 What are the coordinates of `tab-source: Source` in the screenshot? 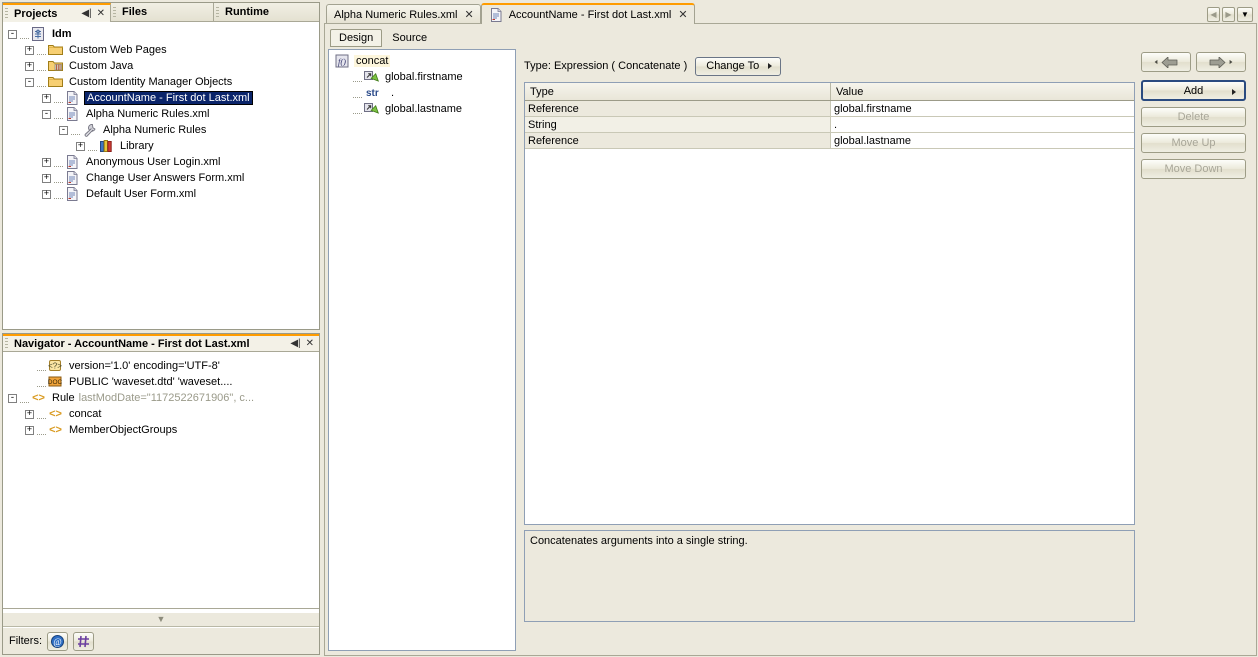 It's located at (409, 38).